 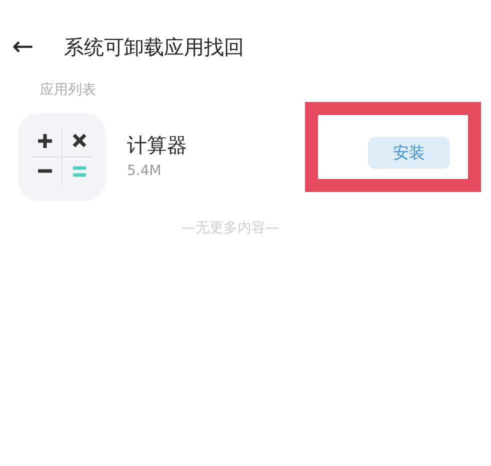 I want to click on back-button: ←, so click(x=32, y=47).